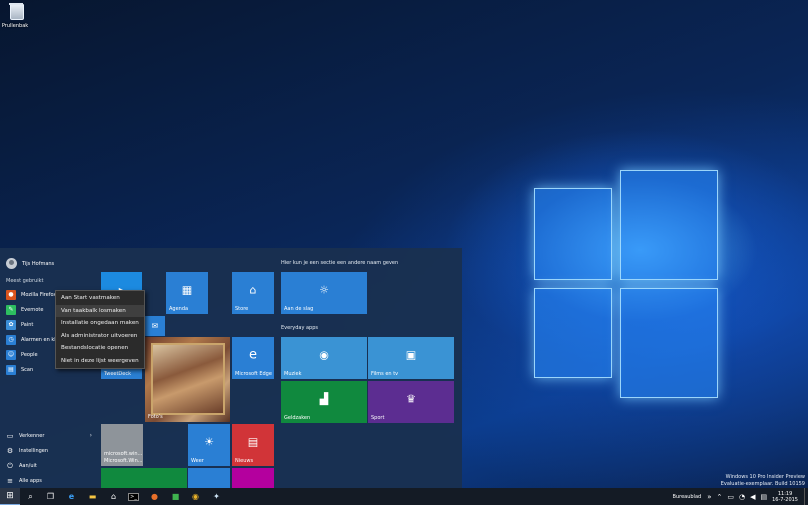 This screenshot has width=808, height=505. I want to click on battery-icon: ▭, so click(730, 497).